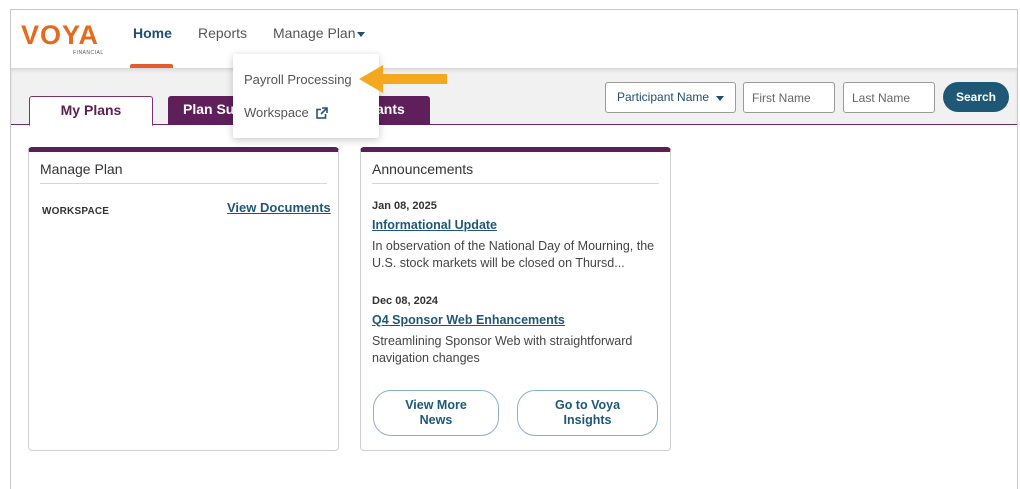 This screenshot has width=1020, height=489. Describe the element at coordinates (587, 420) in the screenshot. I see `button-label-line: Insights` at that location.